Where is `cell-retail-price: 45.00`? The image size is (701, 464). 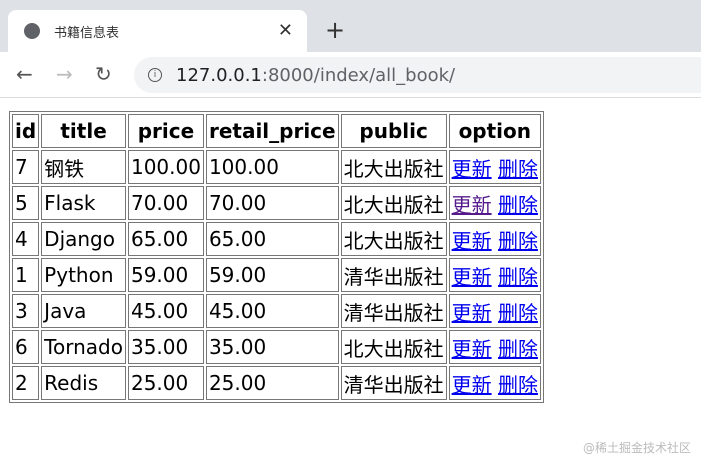 cell-retail-price: 45.00 is located at coordinates (272, 311).